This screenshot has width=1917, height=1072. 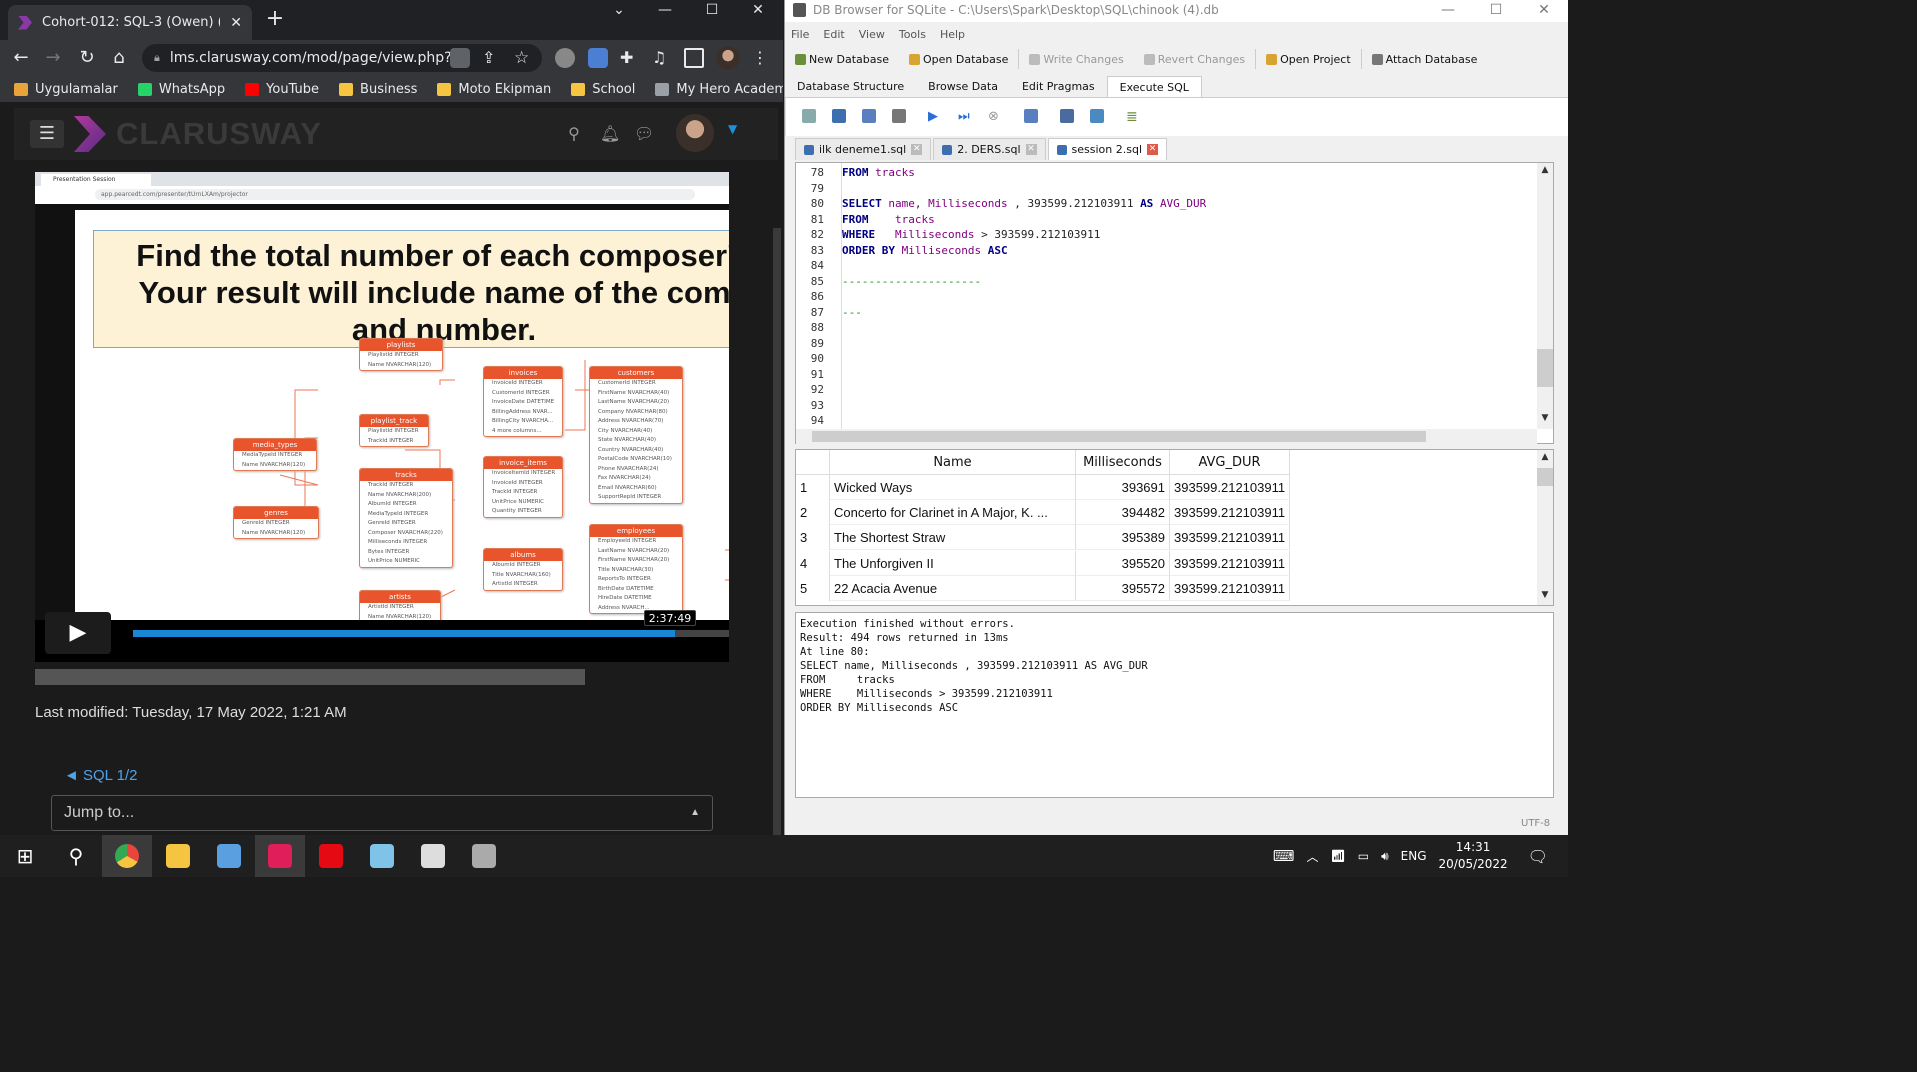 I want to click on row-number: 5, so click(x=813, y=588).